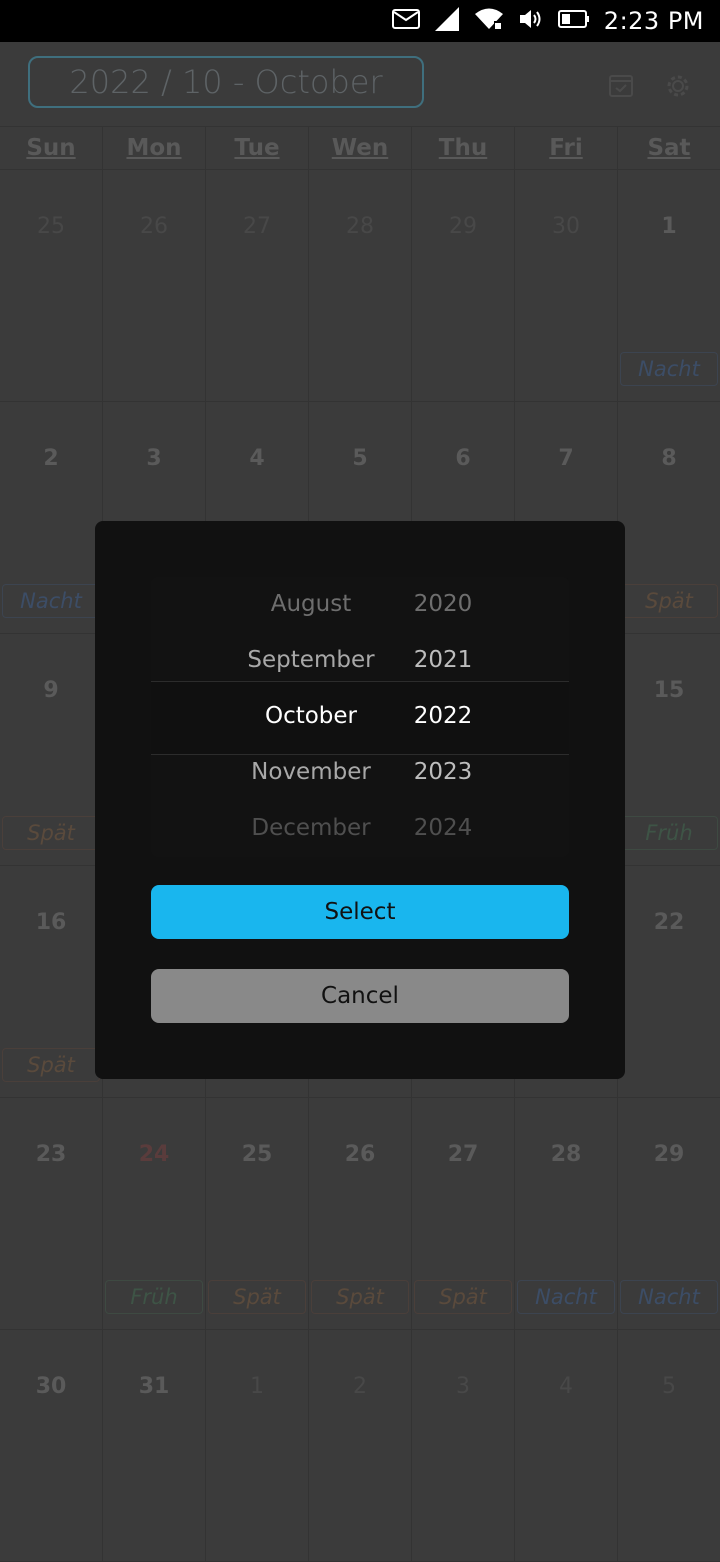 This screenshot has height=1562, width=720. What do you see at coordinates (51, 749) in the screenshot?
I see `day-cell: 9 Spät` at bounding box center [51, 749].